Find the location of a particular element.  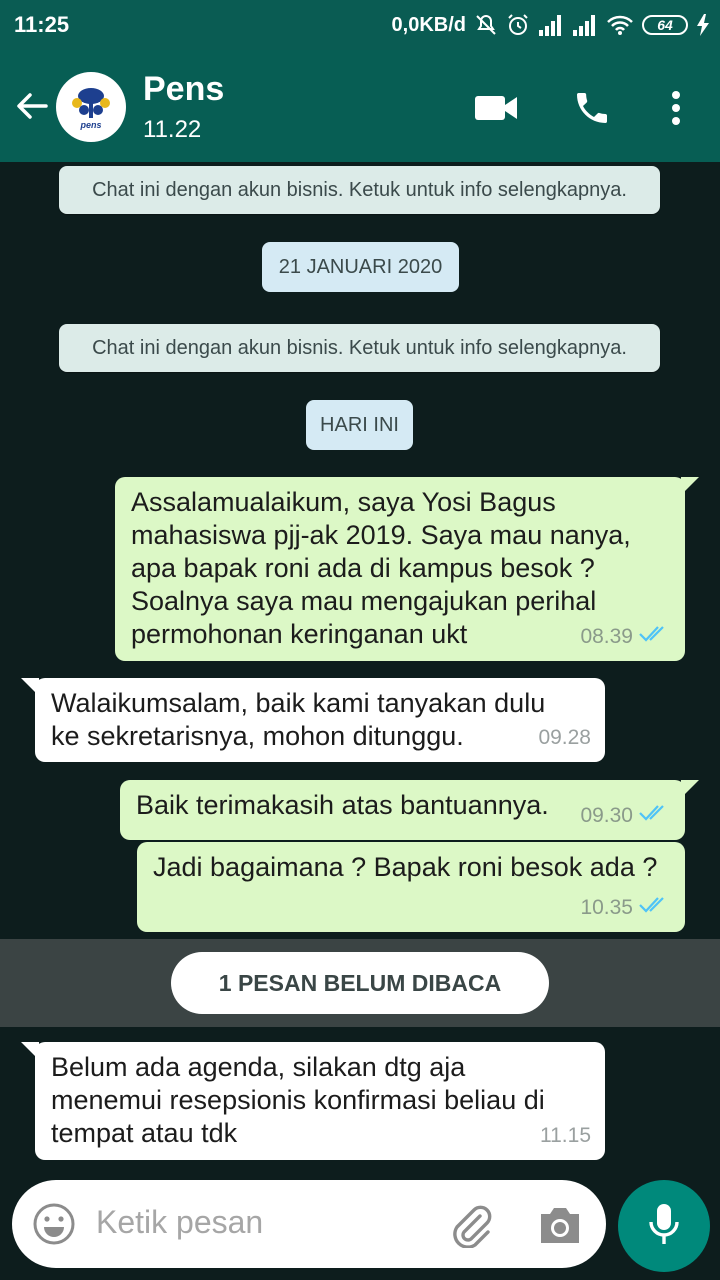

status-bar: 11:25 0,0KB/d 64 is located at coordinates (360, 25).